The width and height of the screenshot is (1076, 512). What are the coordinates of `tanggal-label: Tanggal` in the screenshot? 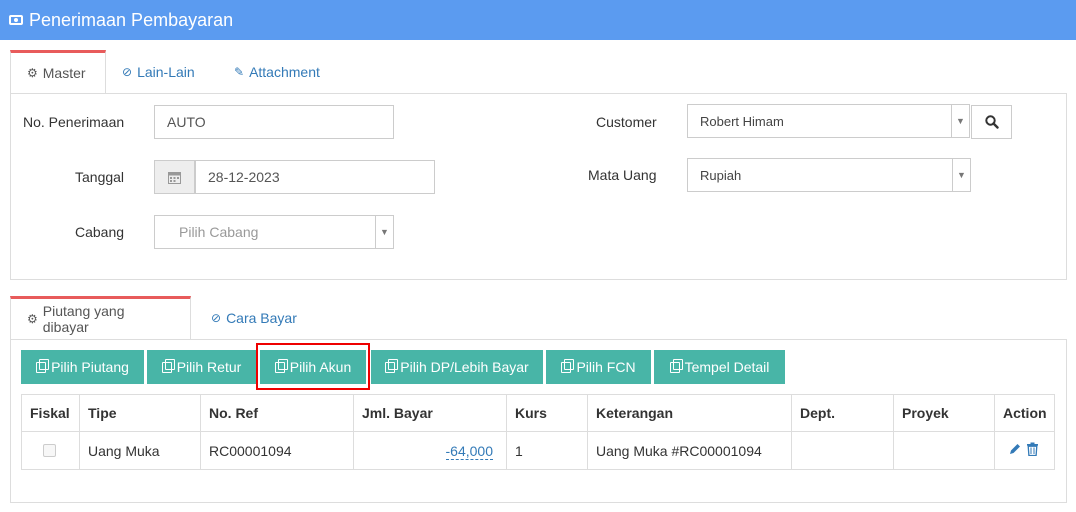 It's located at (100, 177).